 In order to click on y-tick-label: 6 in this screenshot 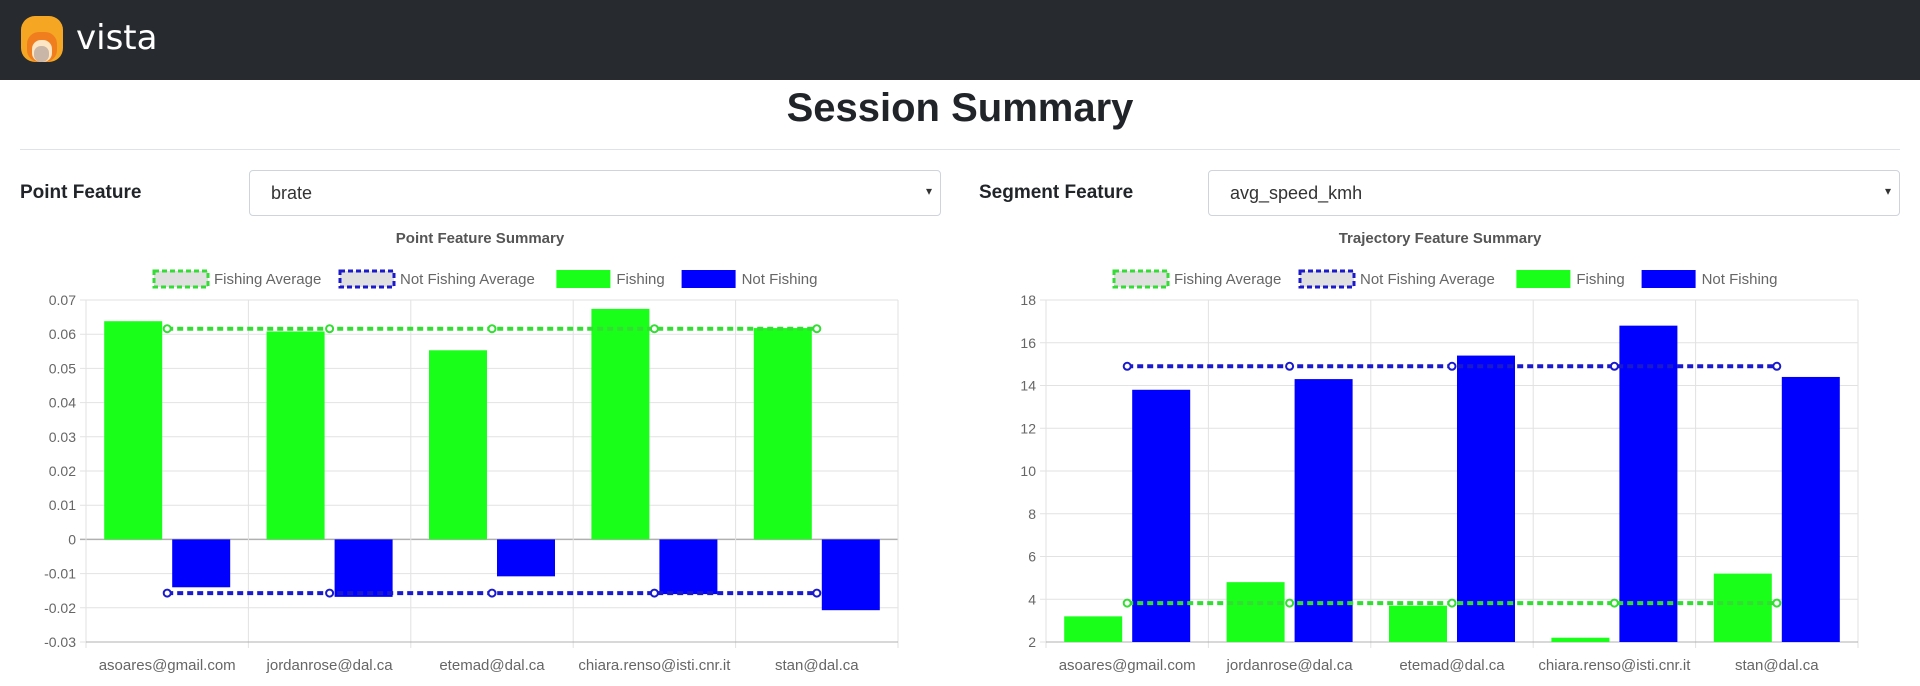, I will do `click(1032, 557)`.